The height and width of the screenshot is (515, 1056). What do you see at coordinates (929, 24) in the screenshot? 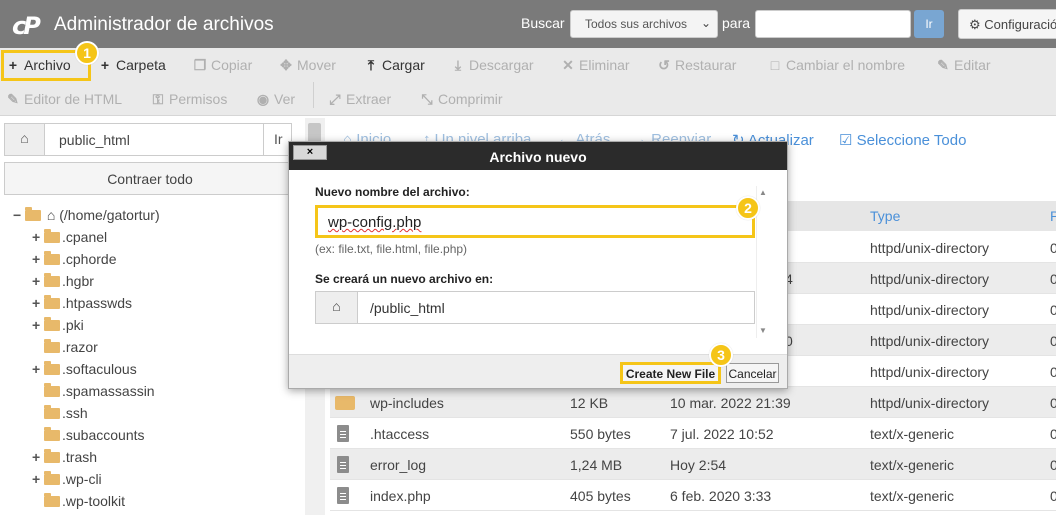
I see `search-go-button: Ir` at bounding box center [929, 24].